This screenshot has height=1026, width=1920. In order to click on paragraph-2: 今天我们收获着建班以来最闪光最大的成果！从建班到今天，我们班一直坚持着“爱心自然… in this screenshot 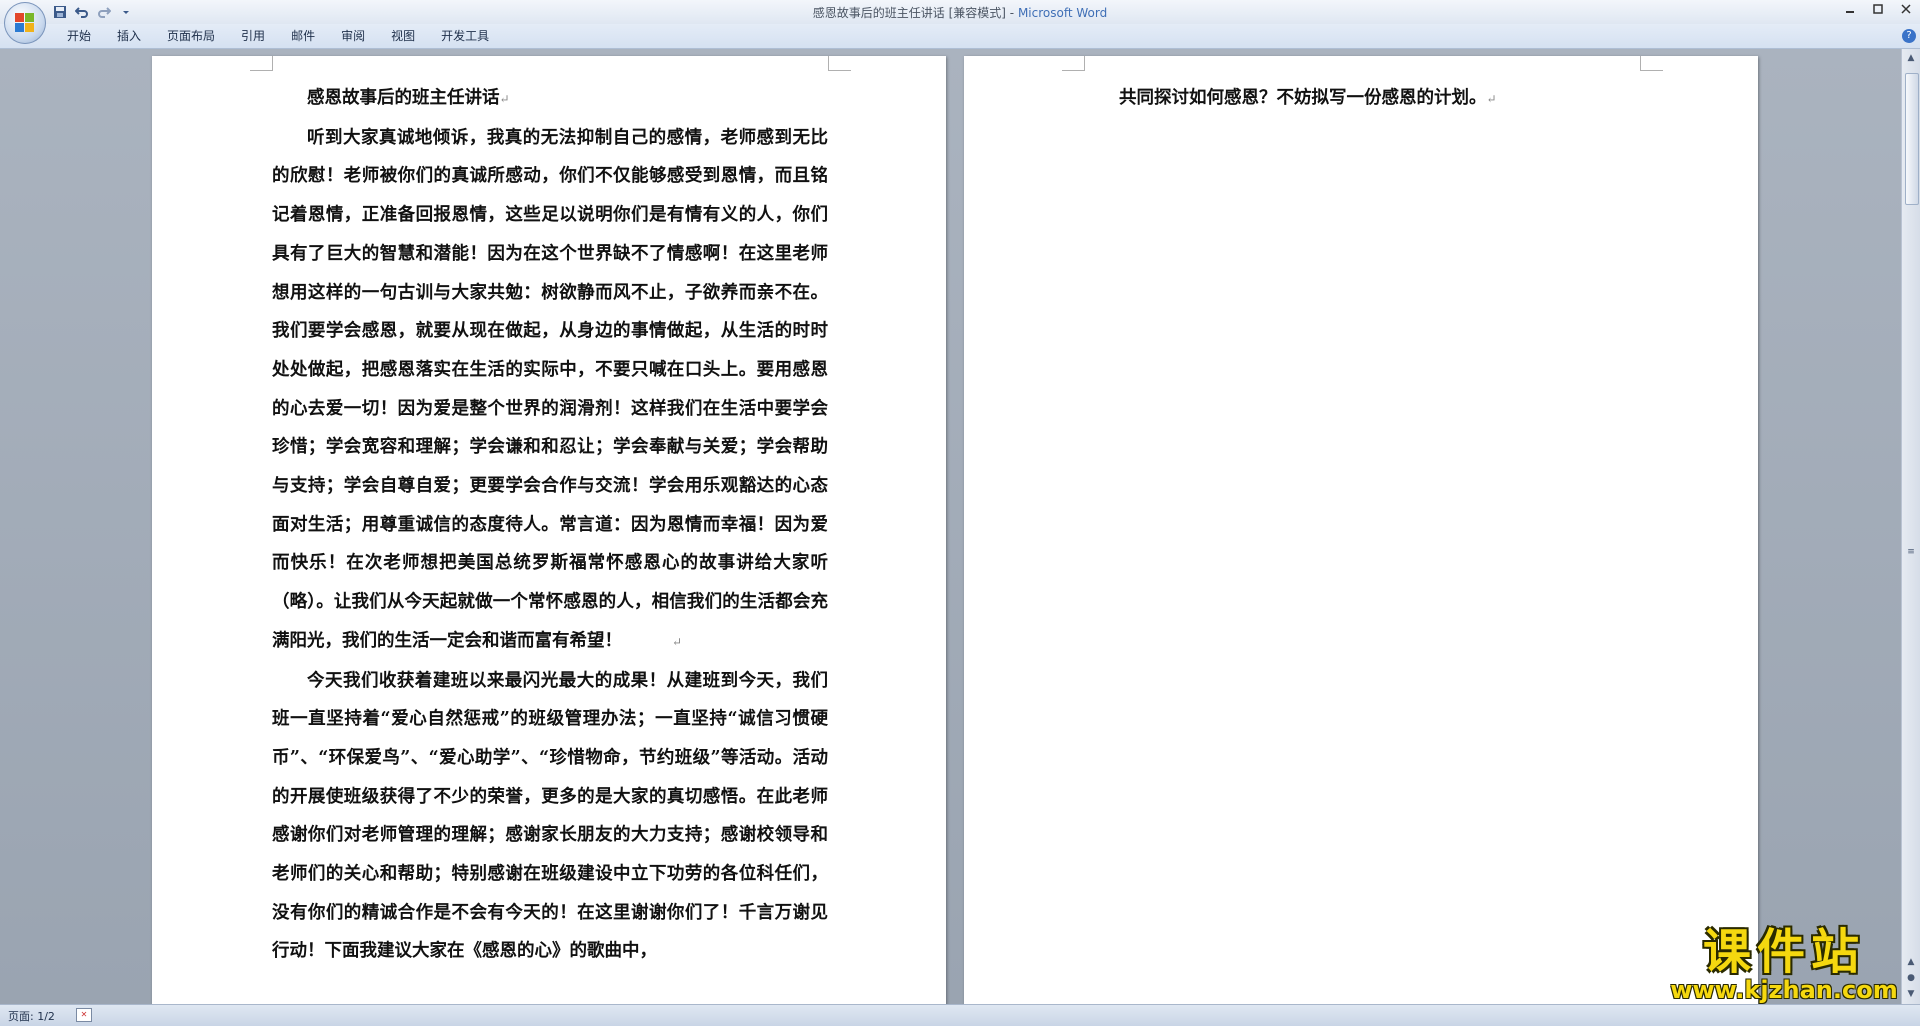, I will do `click(550, 816)`.